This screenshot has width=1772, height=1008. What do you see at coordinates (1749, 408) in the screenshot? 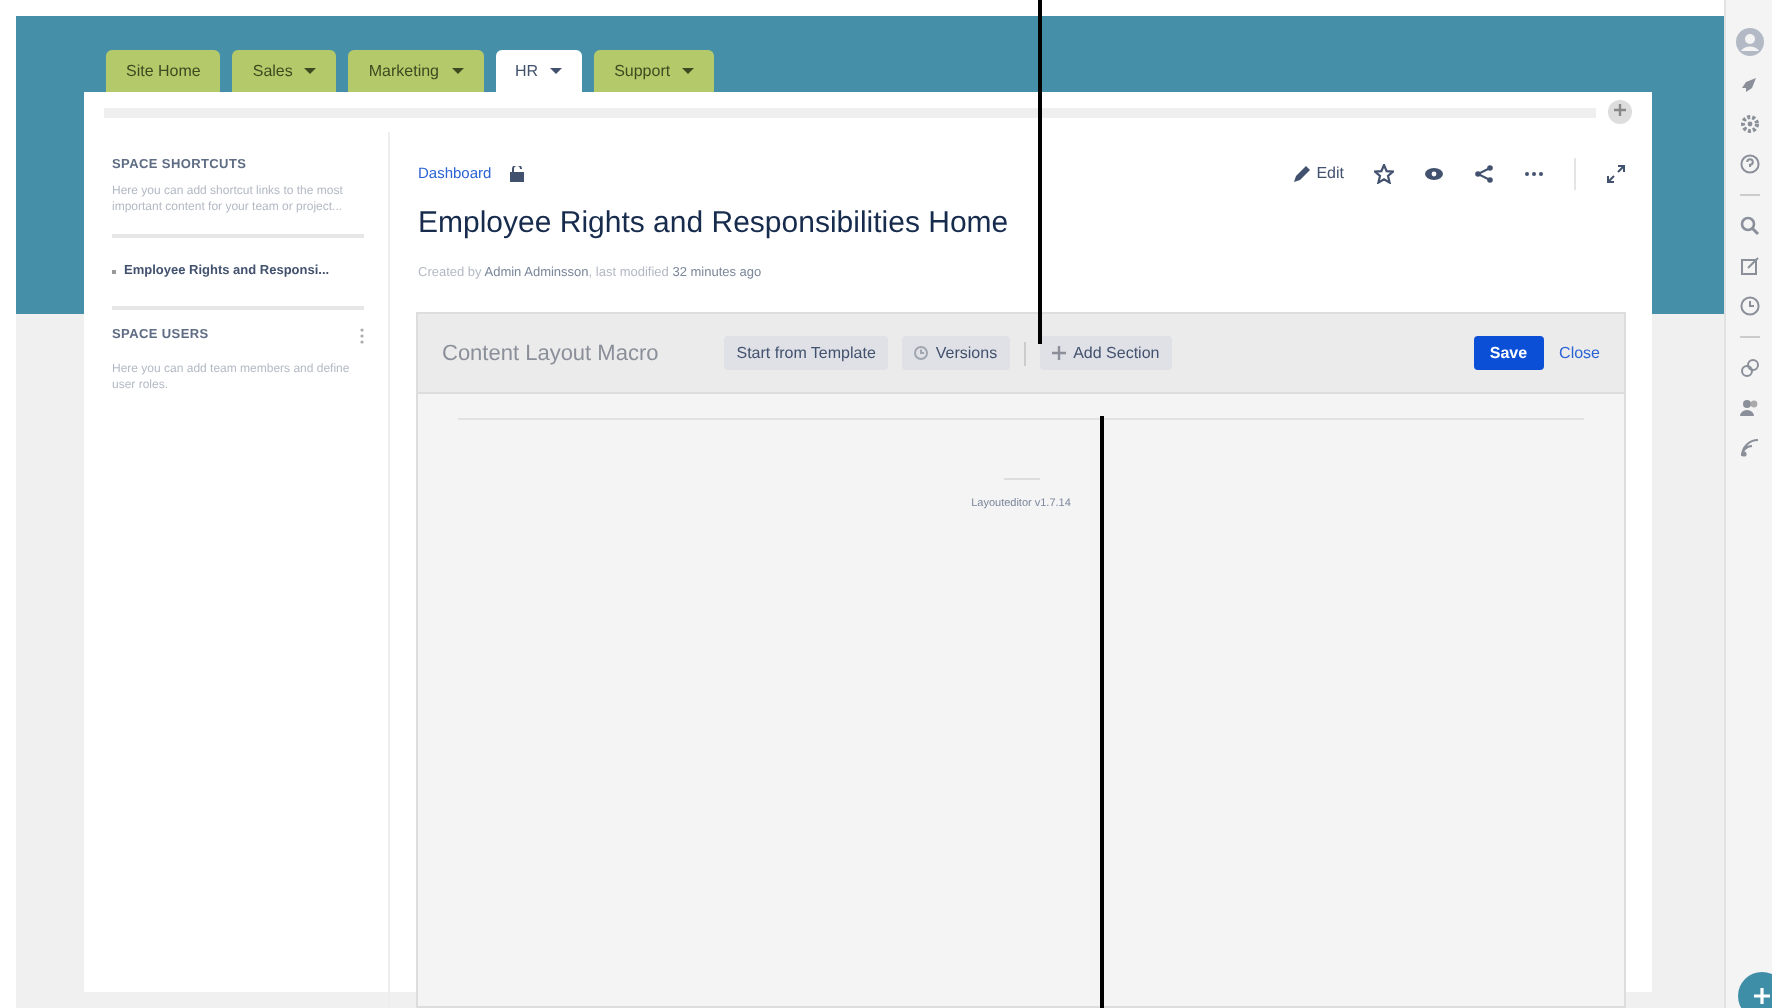
I see `users-icon` at bounding box center [1749, 408].